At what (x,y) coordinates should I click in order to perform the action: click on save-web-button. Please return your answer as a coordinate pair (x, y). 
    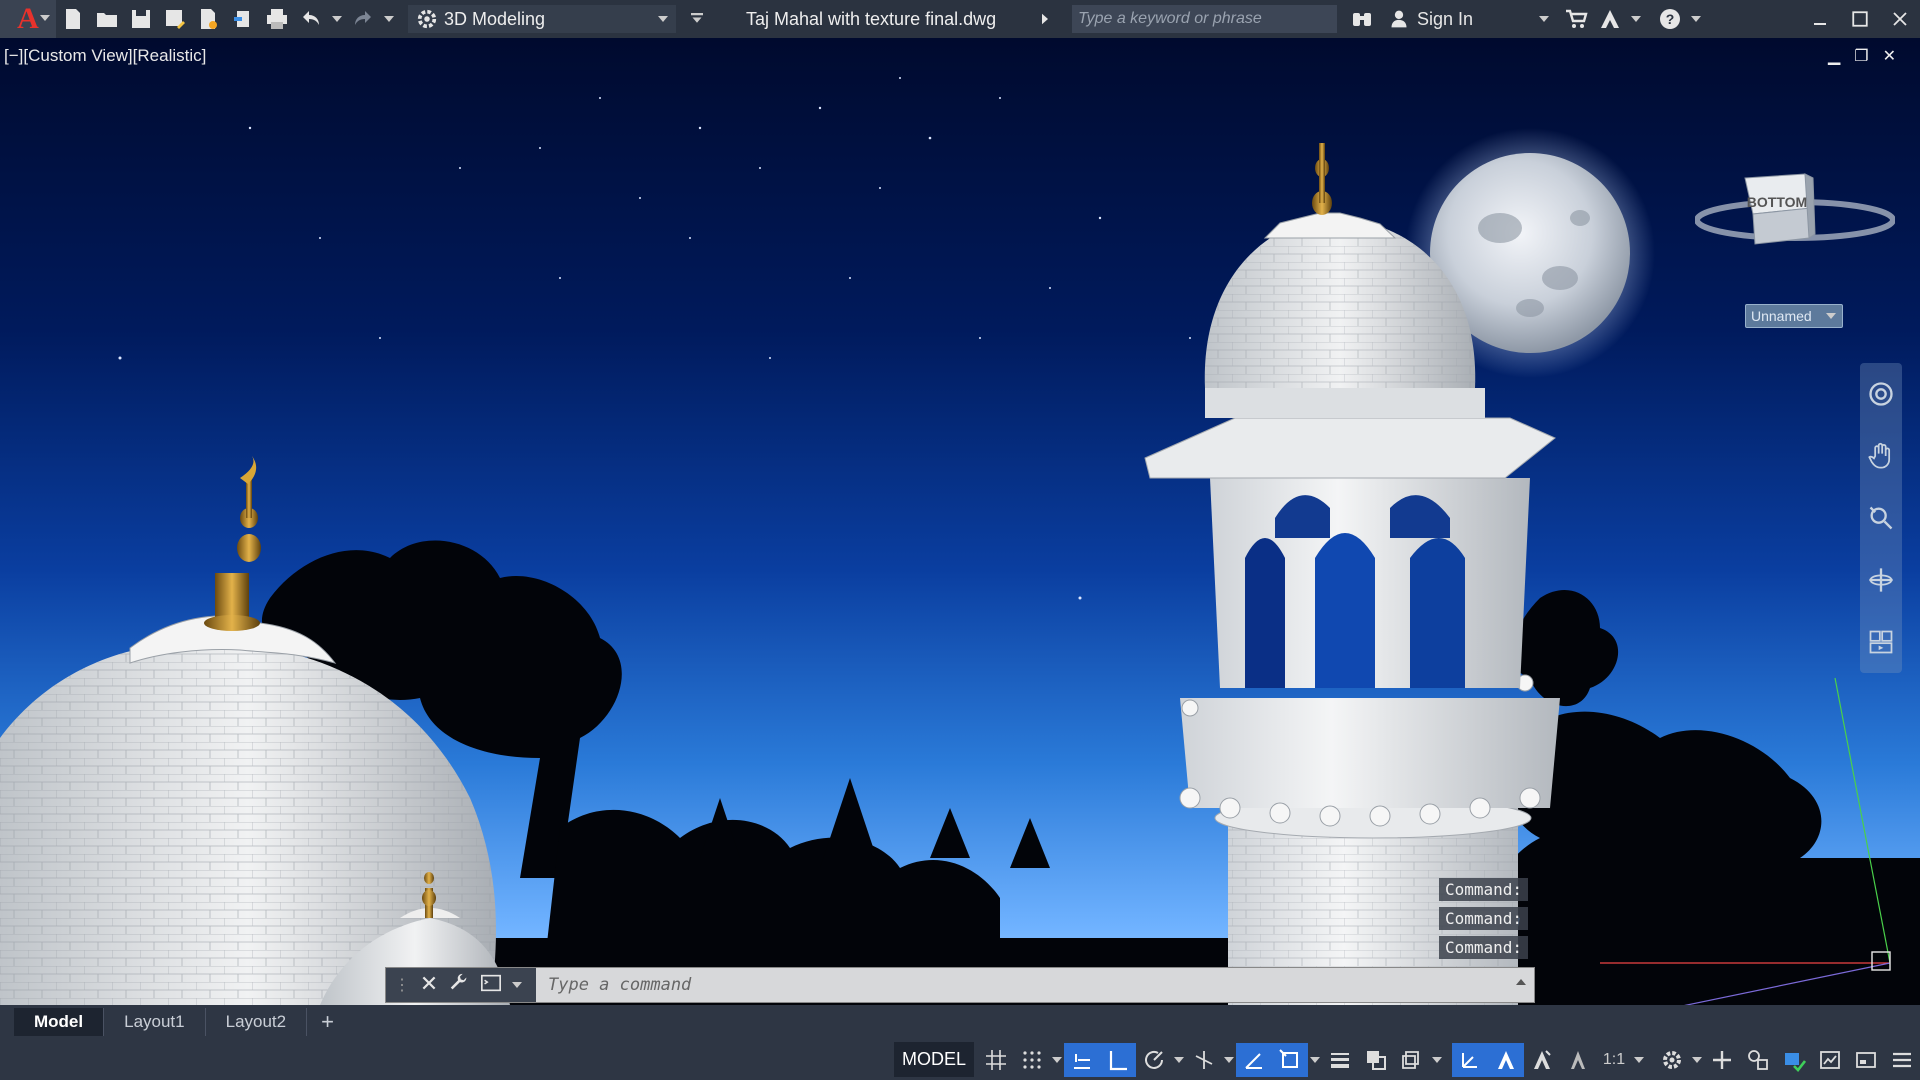
    Looking at the image, I should click on (243, 19).